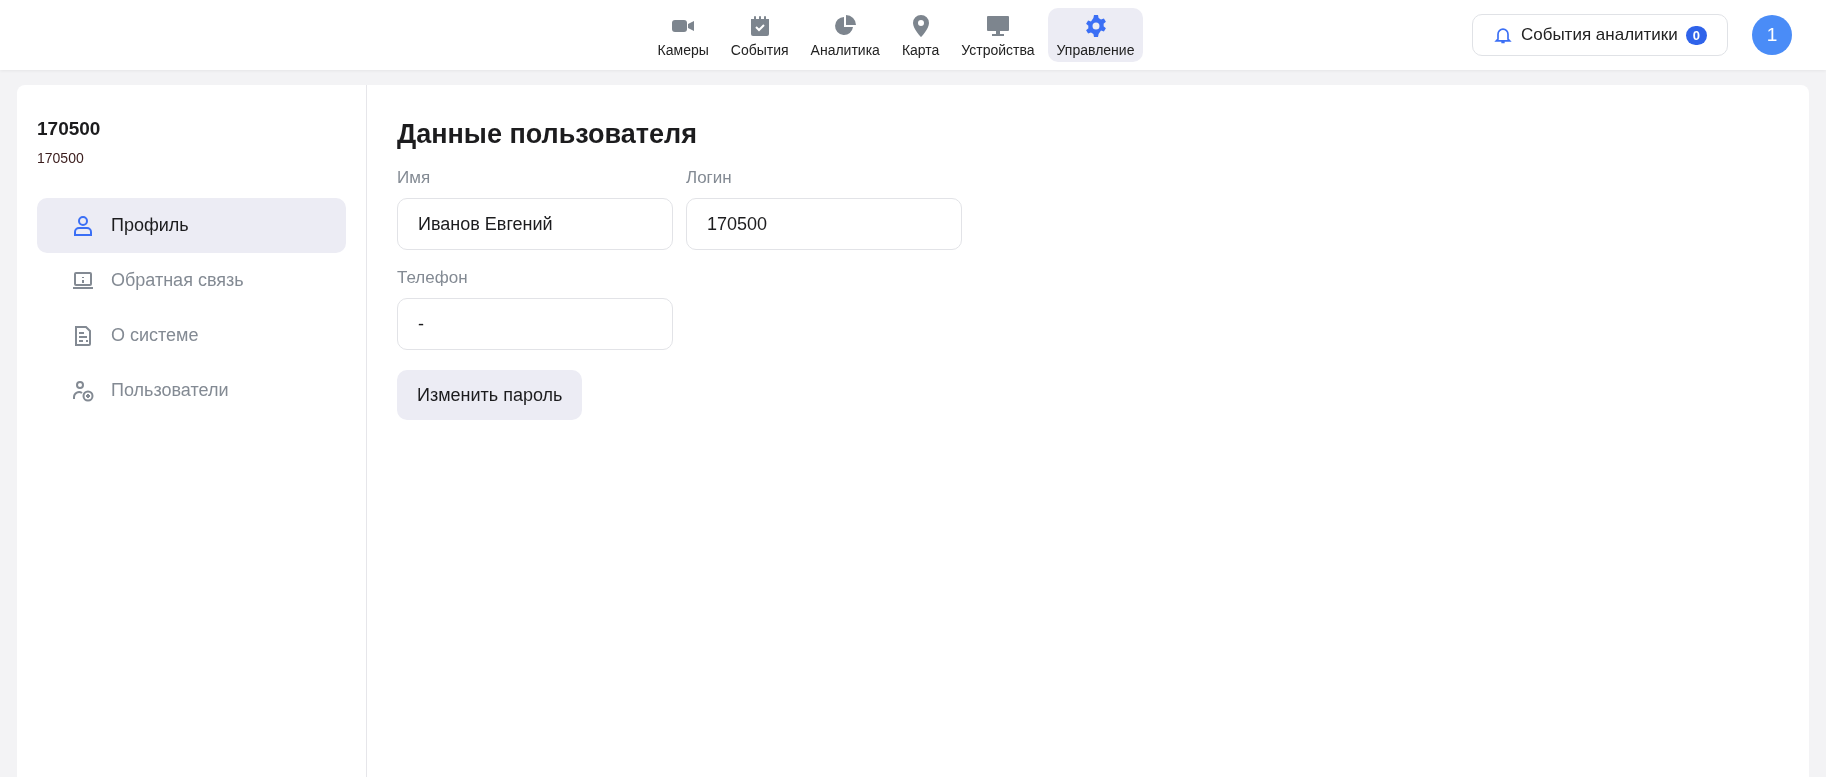  What do you see at coordinates (191, 280) in the screenshot?
I see `sidebar-item: Обратная связь` at bounding box center [191, 280].